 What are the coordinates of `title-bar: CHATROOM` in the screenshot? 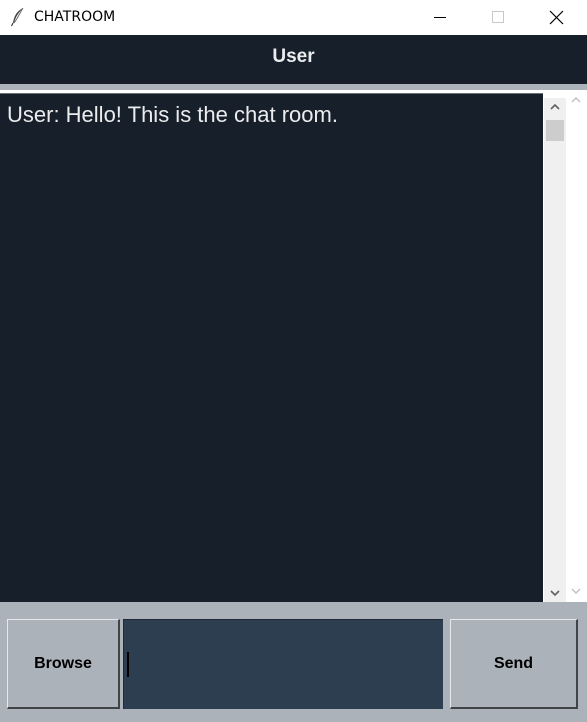 It's located at (293, 17).